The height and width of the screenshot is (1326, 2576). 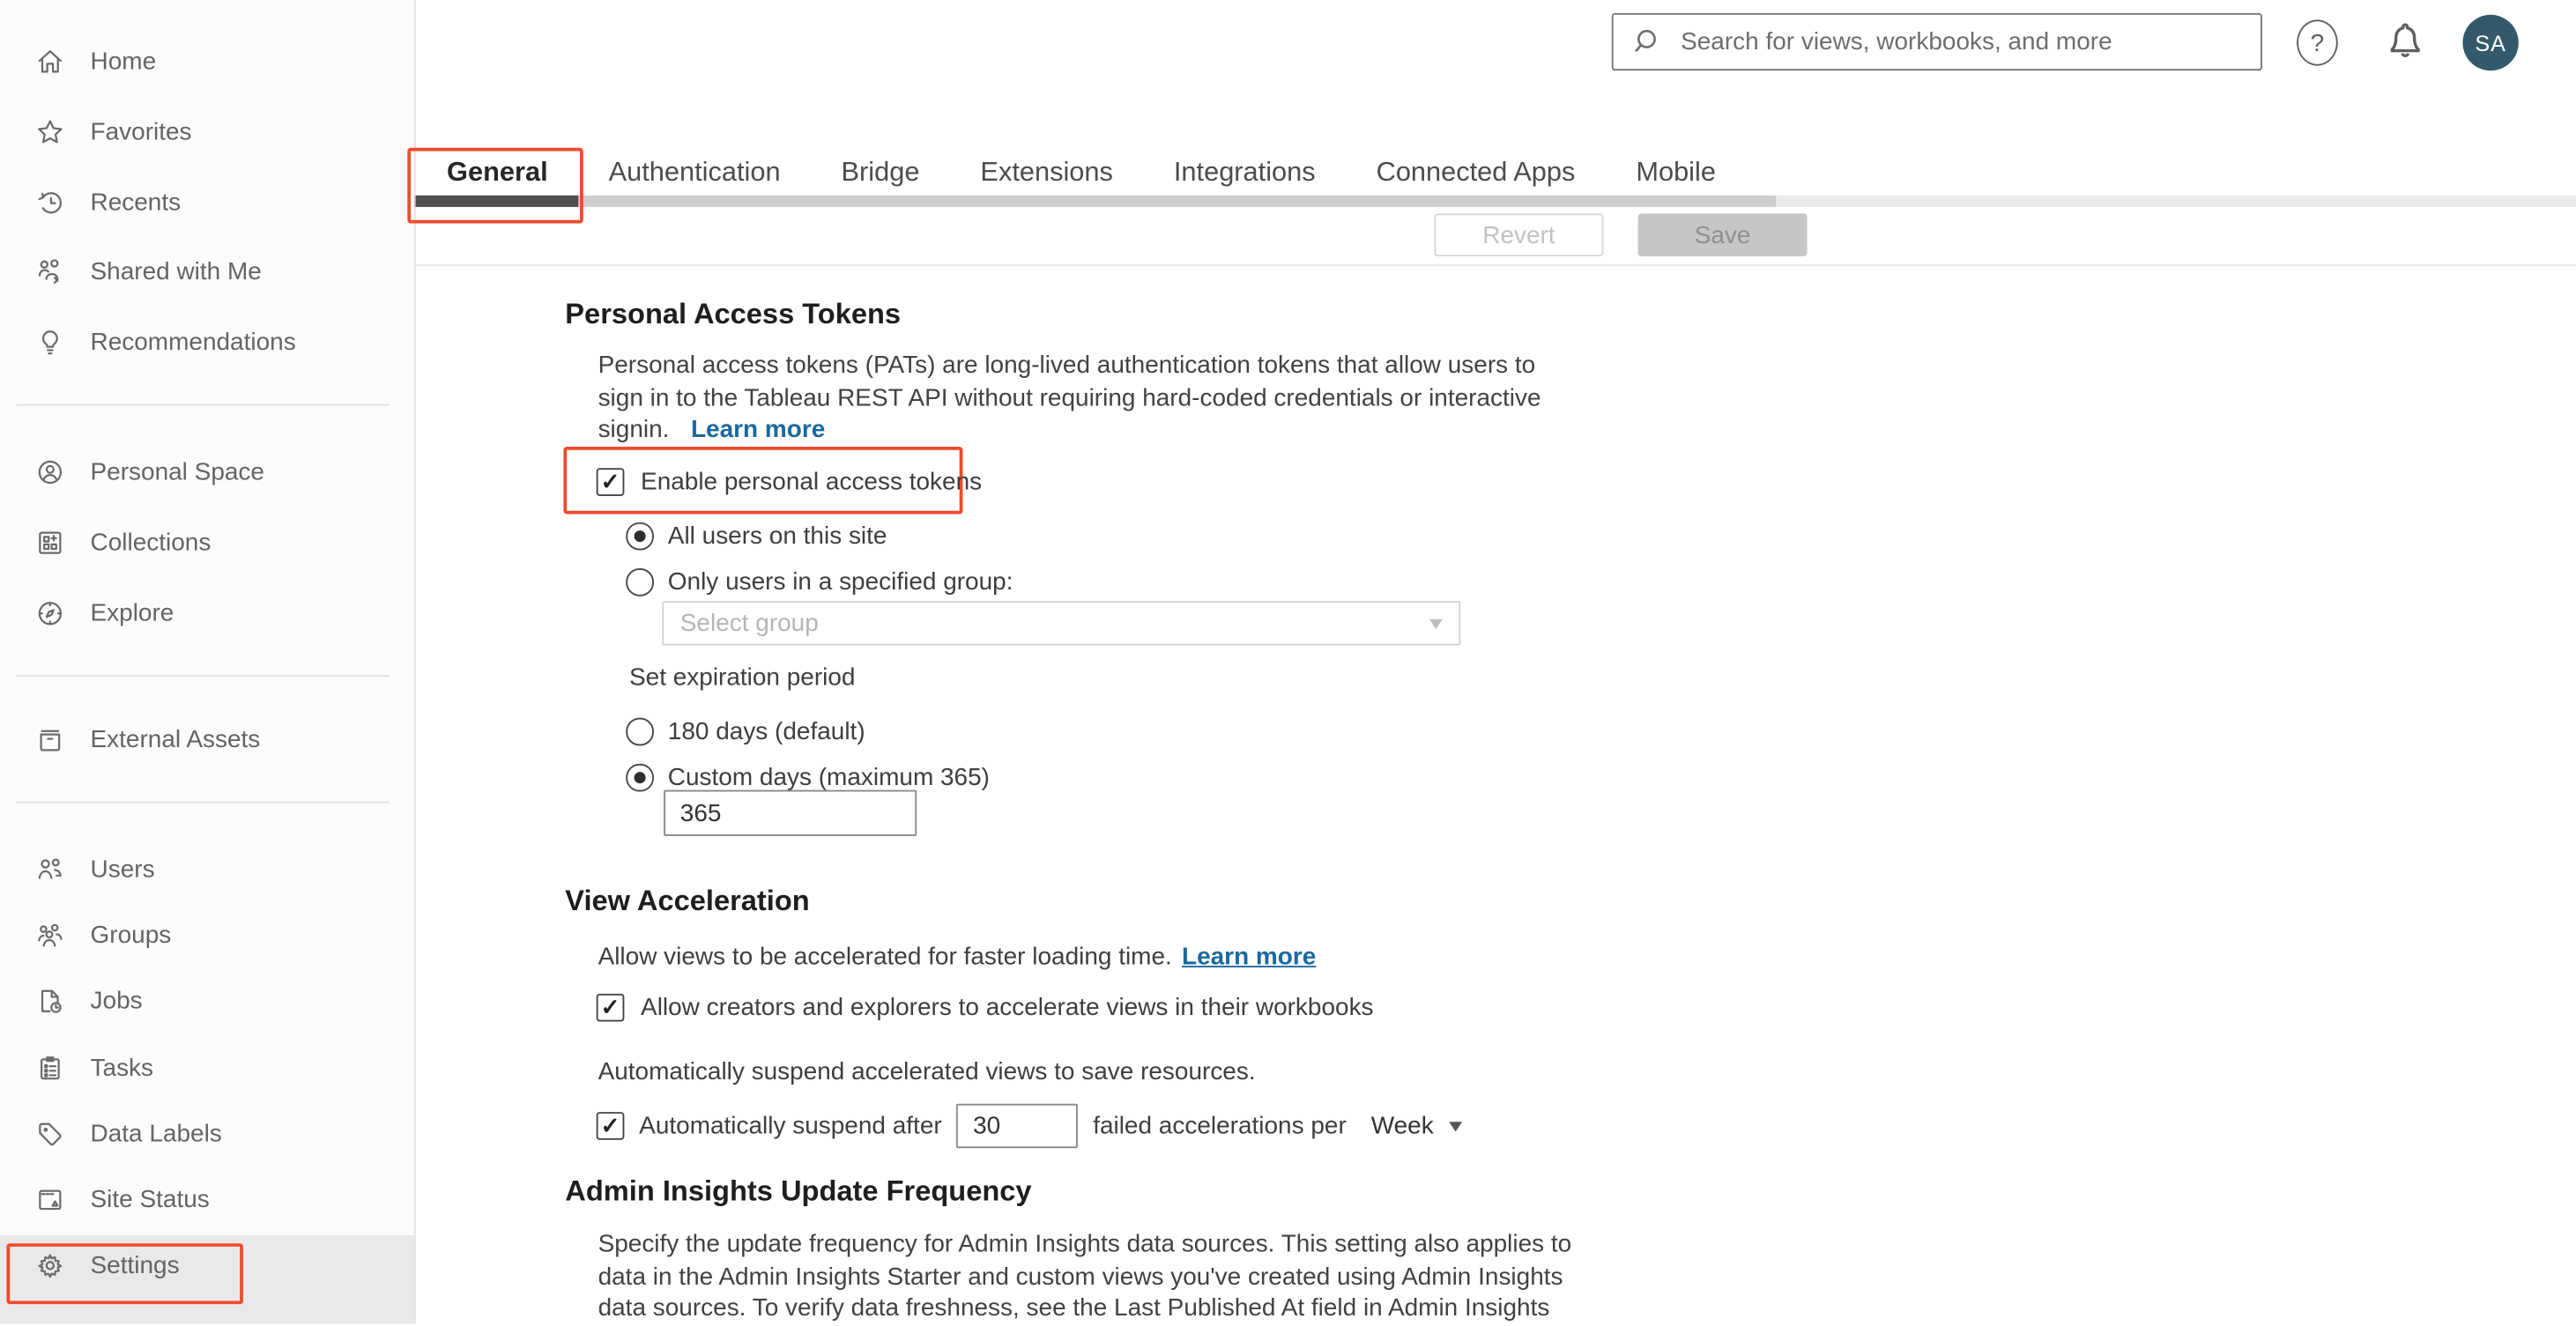 I want to click on sidebar-item-site-status: Site Status, so click(x=207, y=1200).